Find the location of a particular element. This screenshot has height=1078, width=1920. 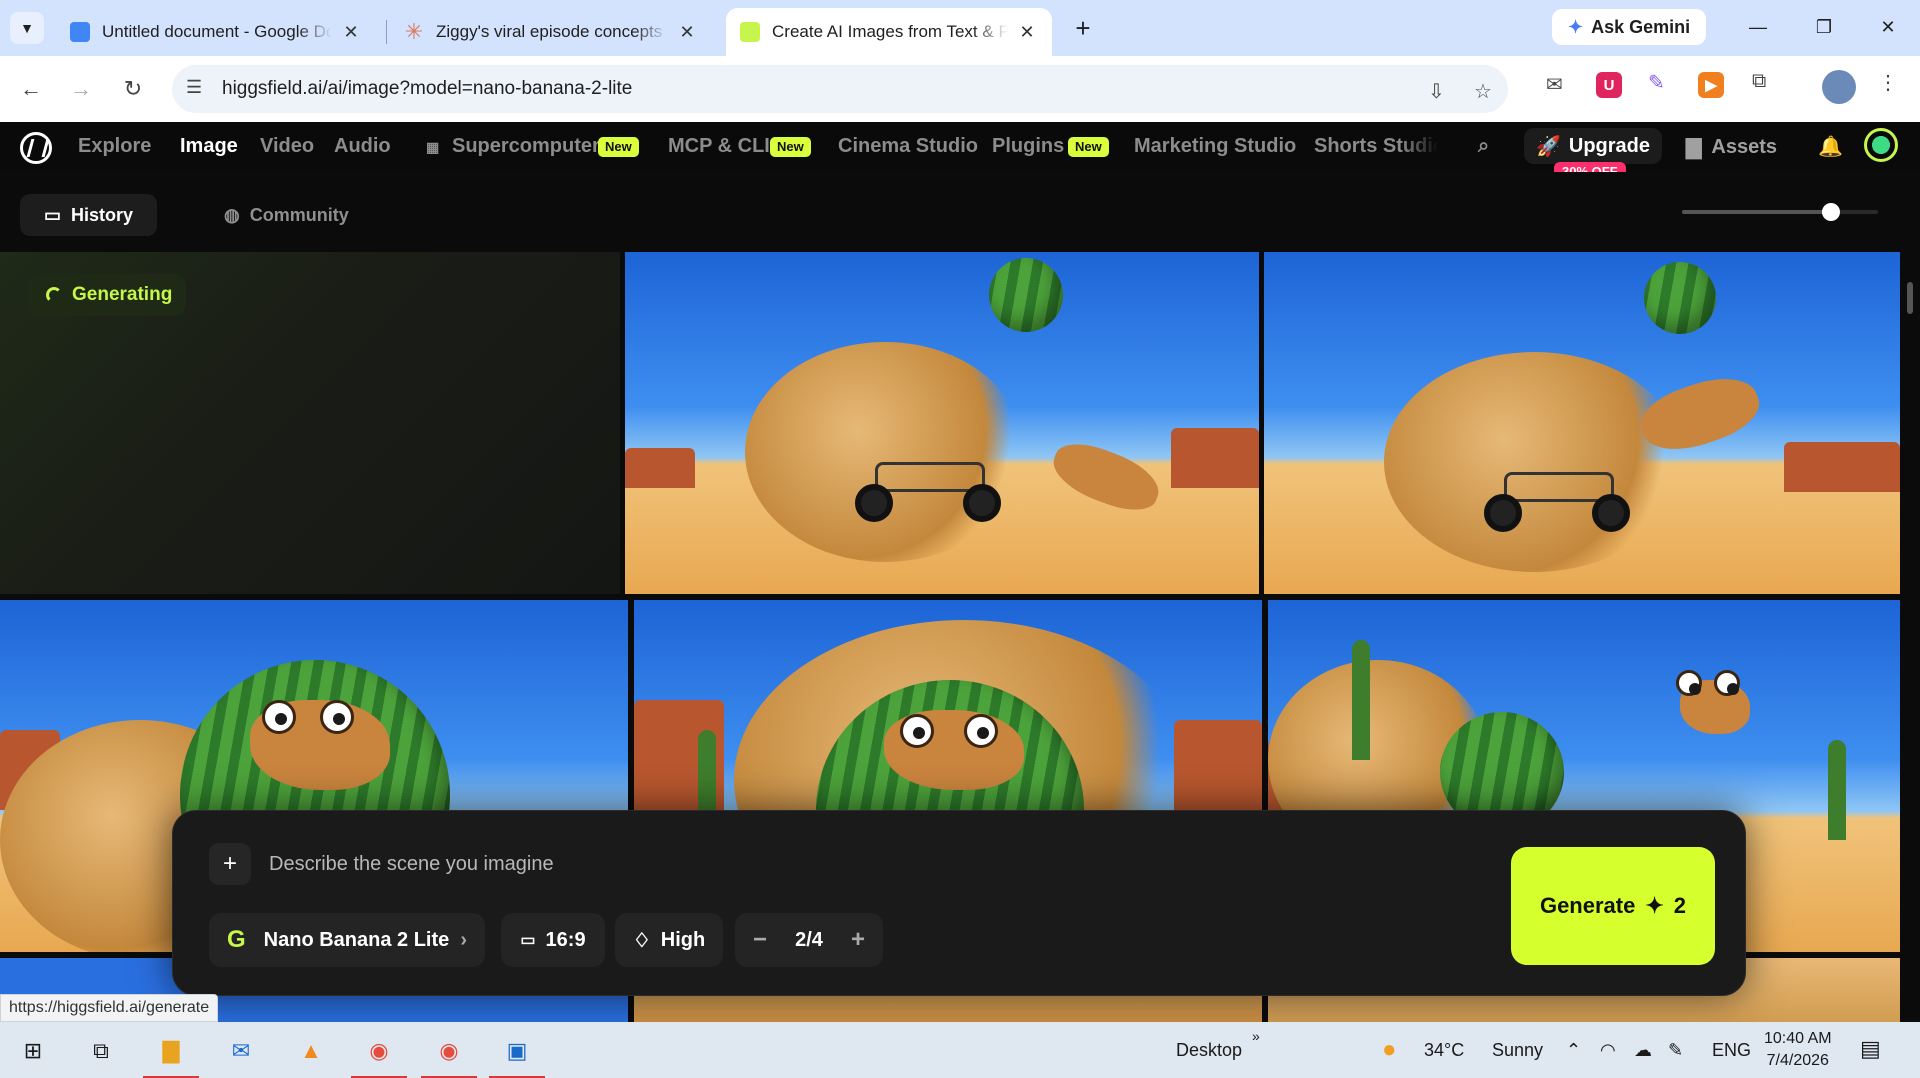

rocket-icon: 🚀 is located at coordinates (1548, 146).